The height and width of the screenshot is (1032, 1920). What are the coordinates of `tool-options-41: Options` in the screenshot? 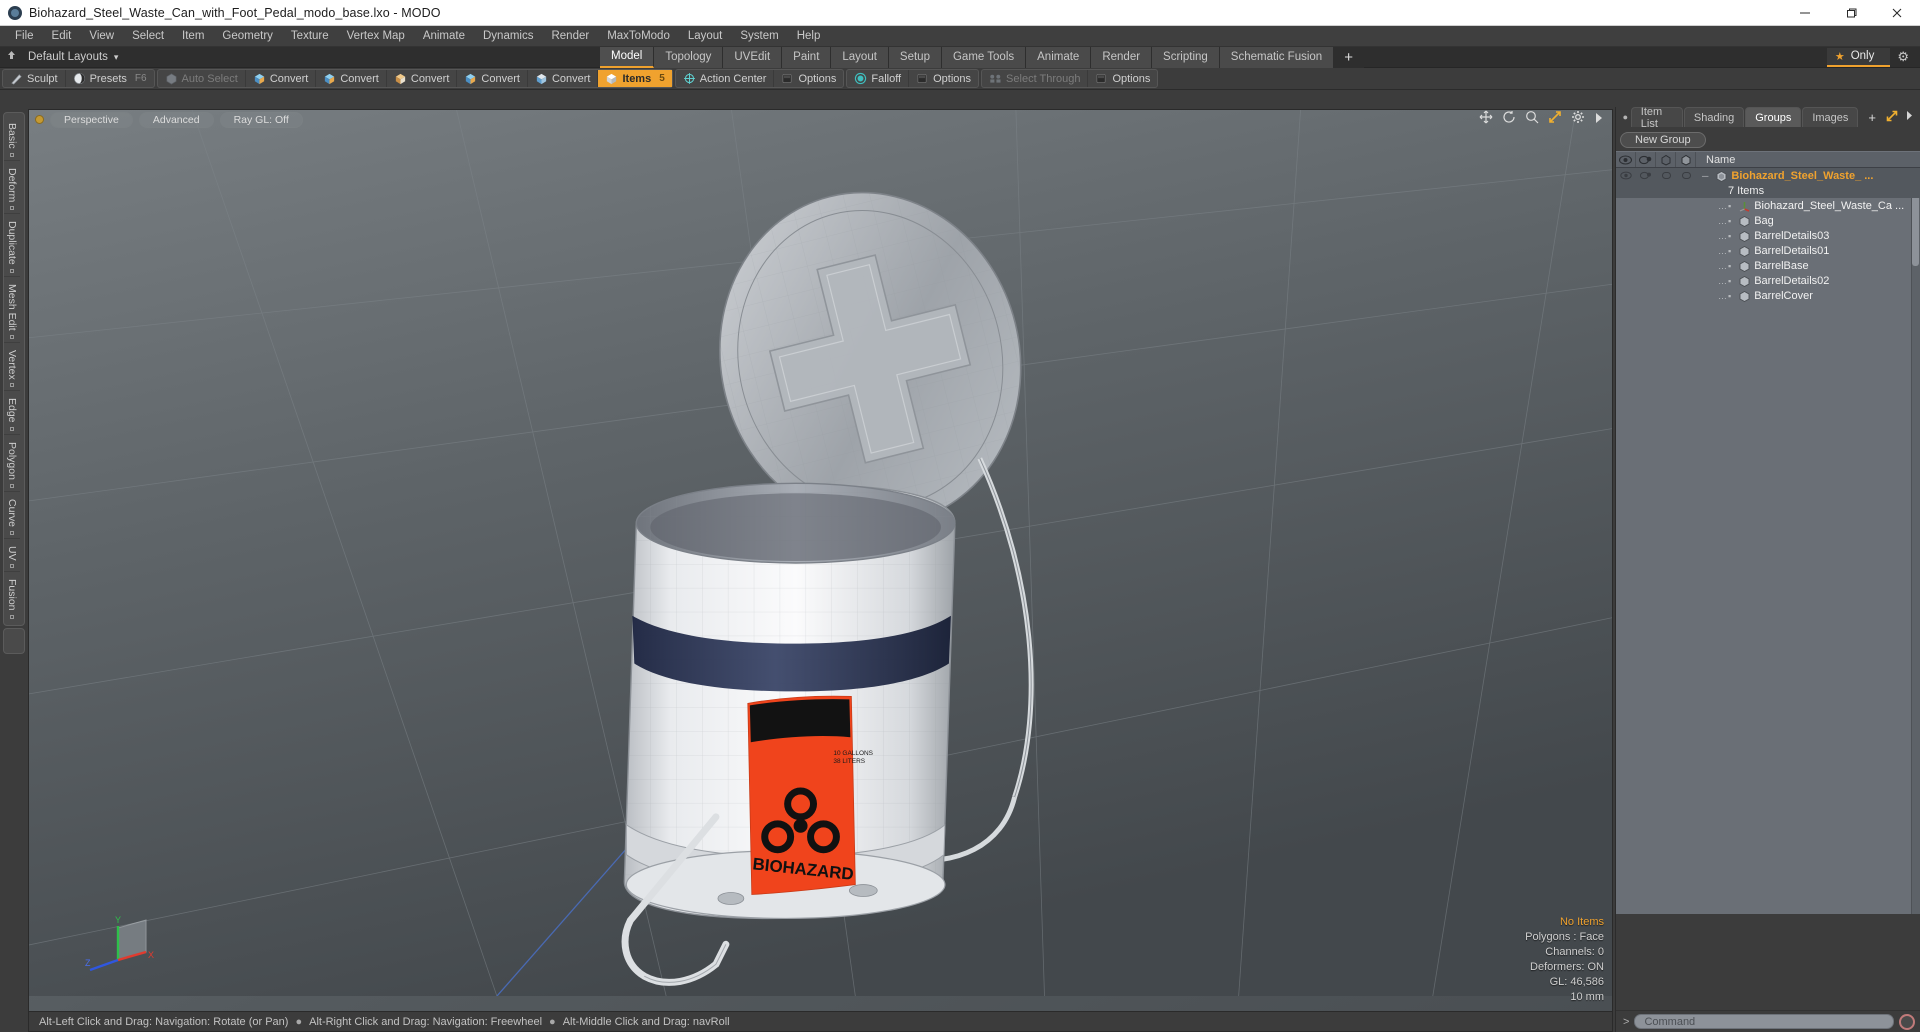 It's located at (1122, 78).